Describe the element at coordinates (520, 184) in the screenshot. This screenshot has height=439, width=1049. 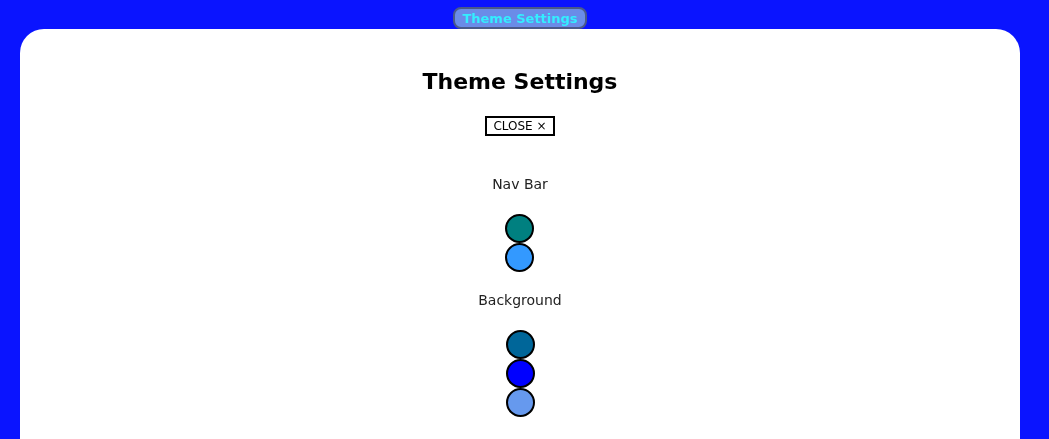
I see `section-label: Nav Bar` at that location.